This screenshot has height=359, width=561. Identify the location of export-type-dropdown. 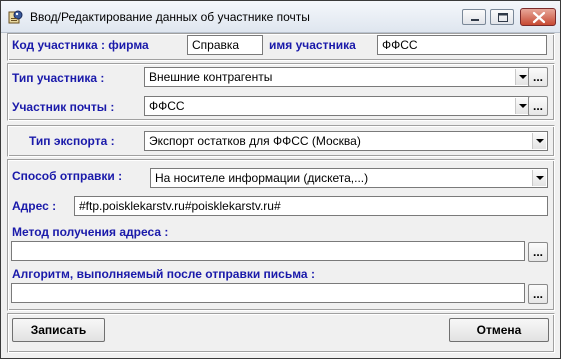
(539, 141).